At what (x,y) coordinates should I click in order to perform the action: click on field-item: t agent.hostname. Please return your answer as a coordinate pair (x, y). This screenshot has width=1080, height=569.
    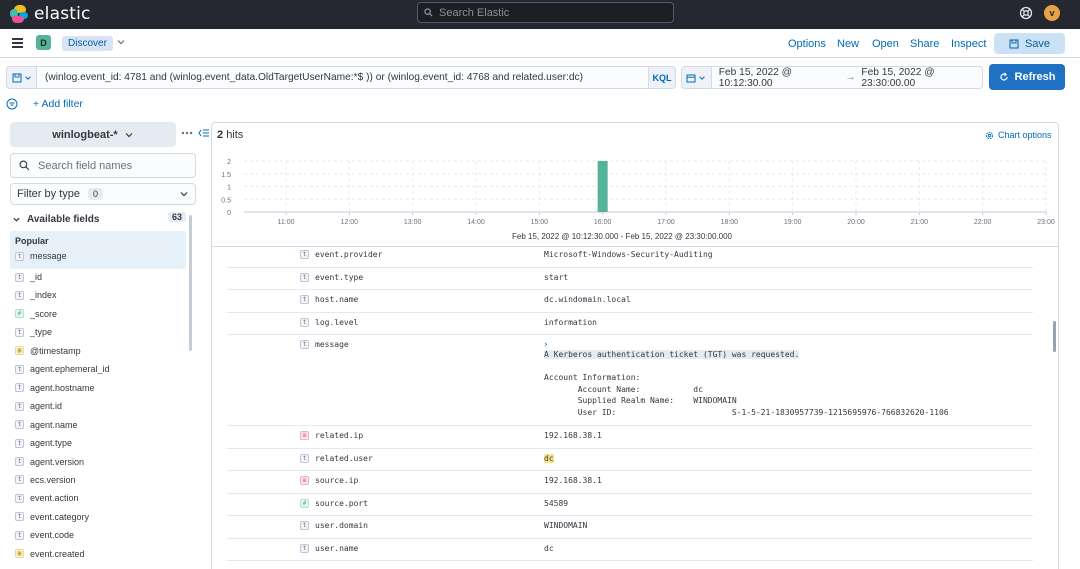
    Looking at the image, I should click on (55, 388).